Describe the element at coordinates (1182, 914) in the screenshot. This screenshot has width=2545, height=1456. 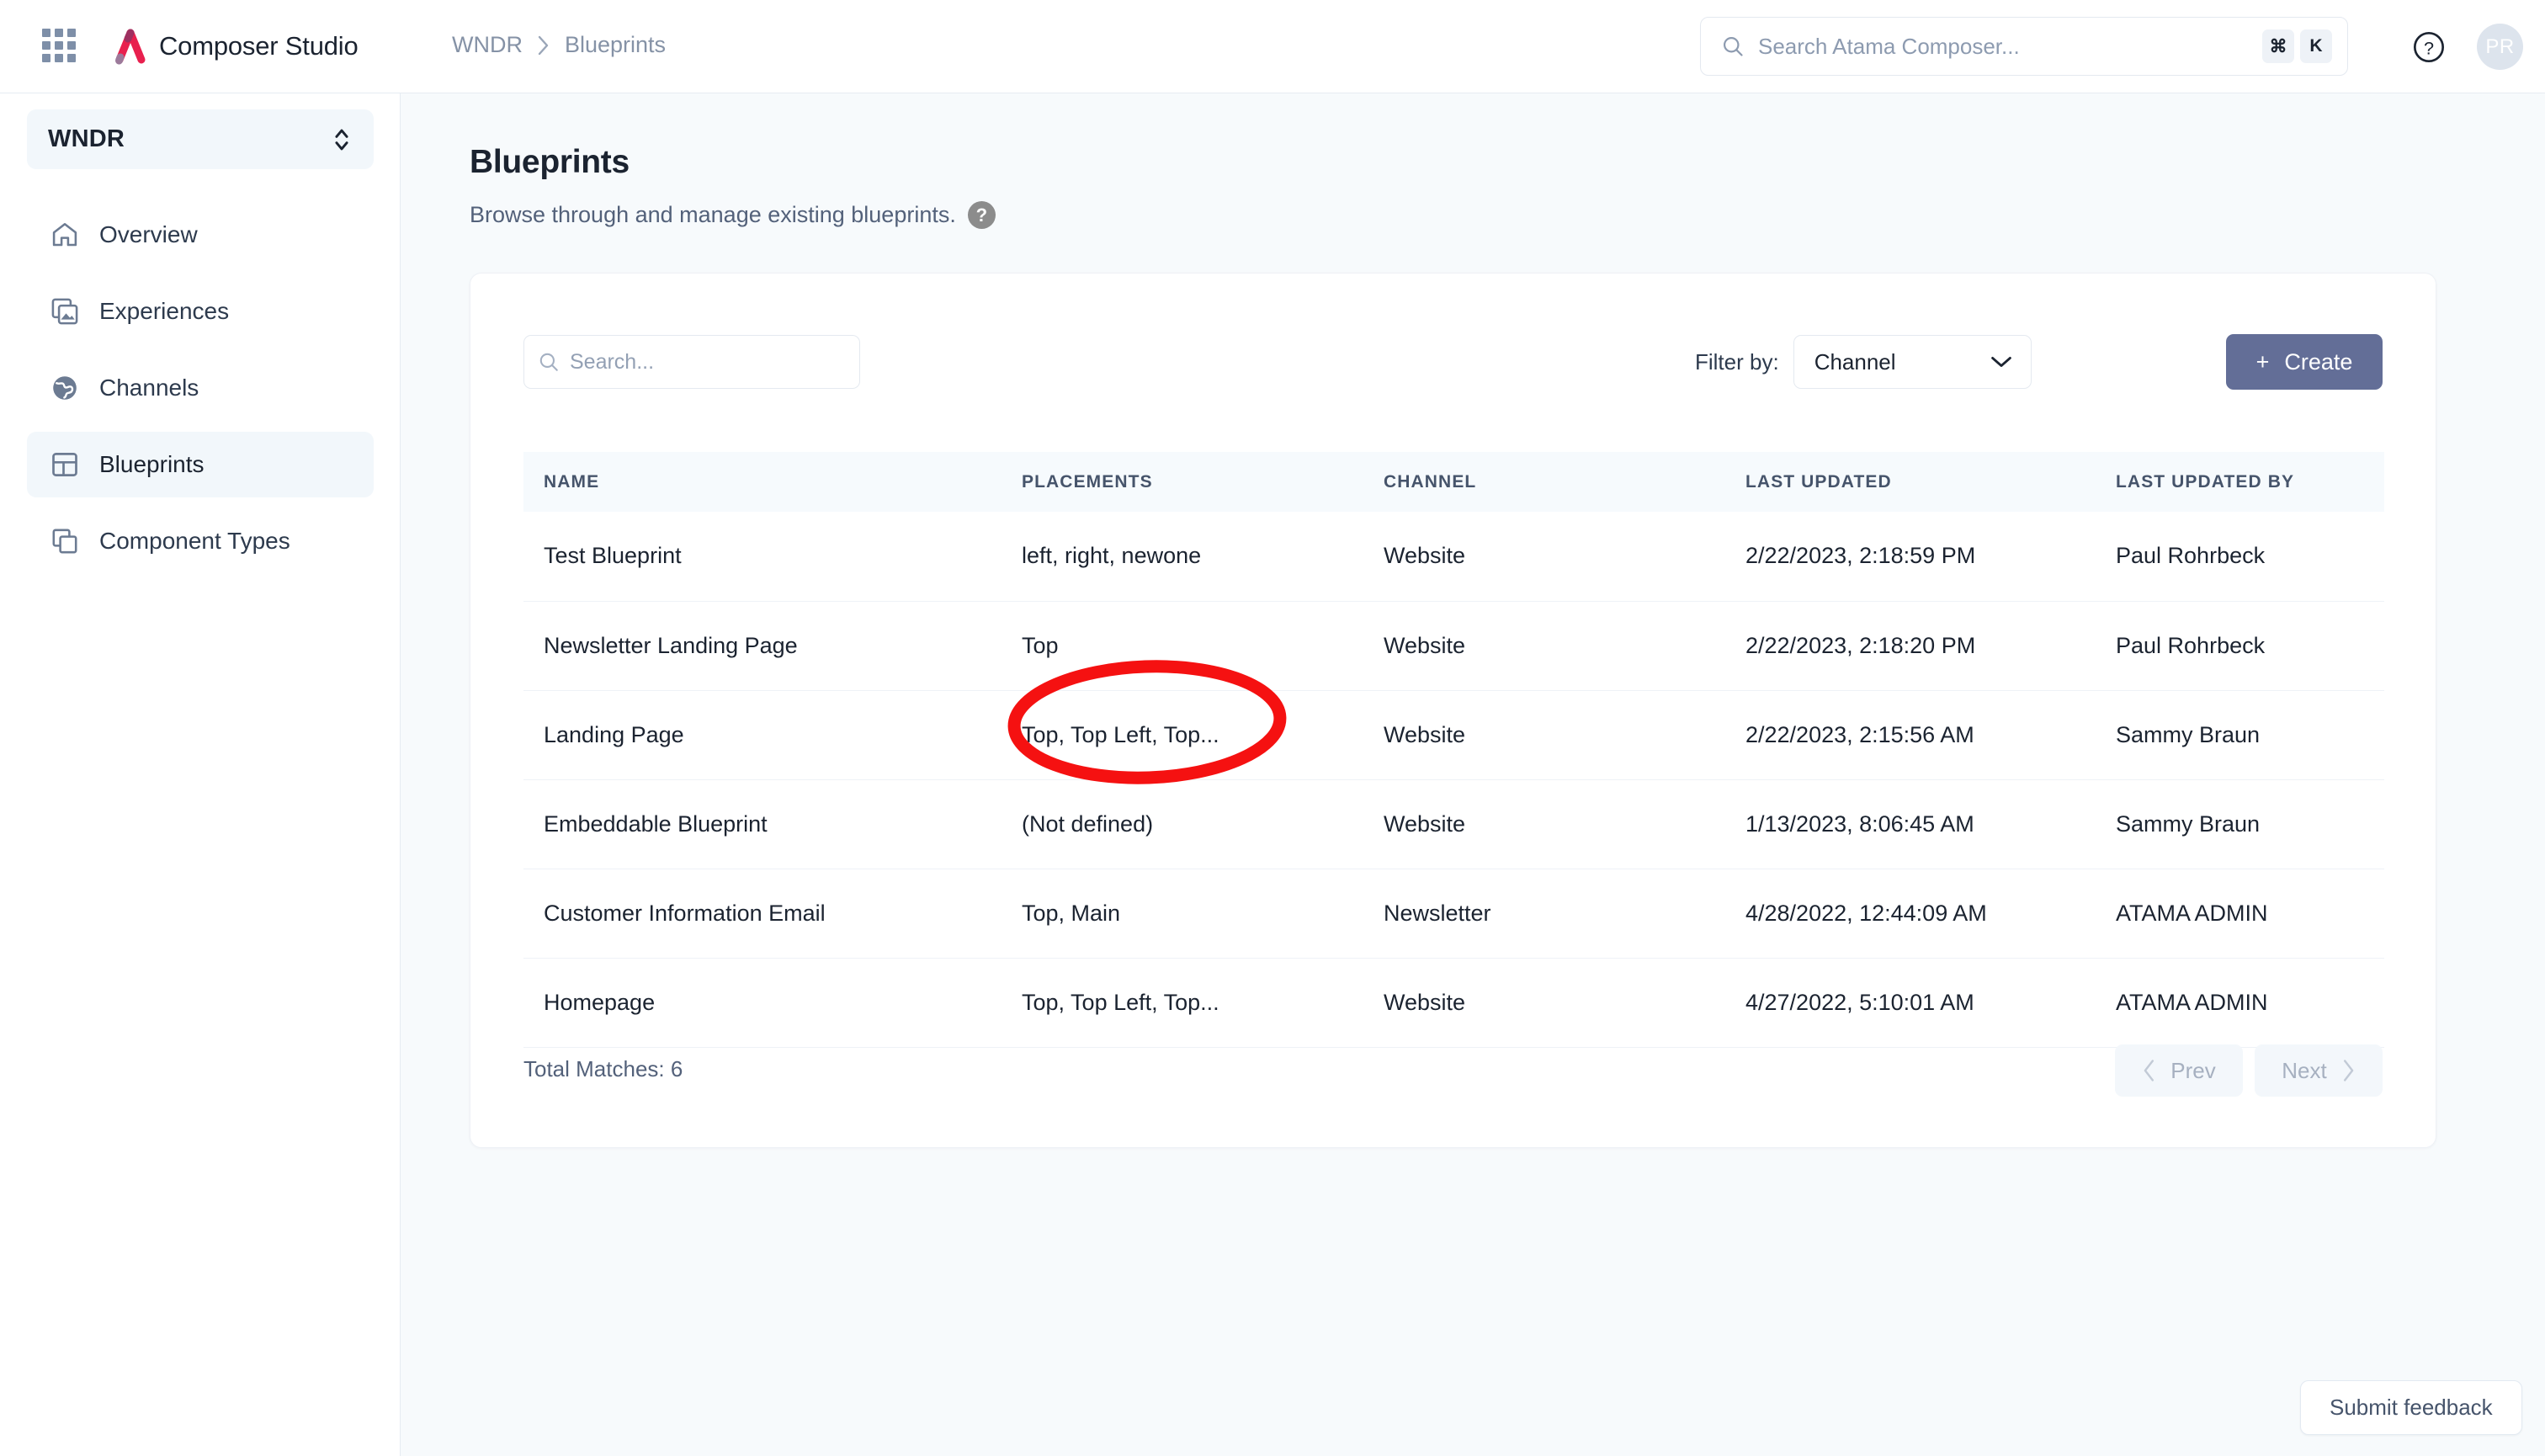
I see `cell-placements: Top, Main` at that location.